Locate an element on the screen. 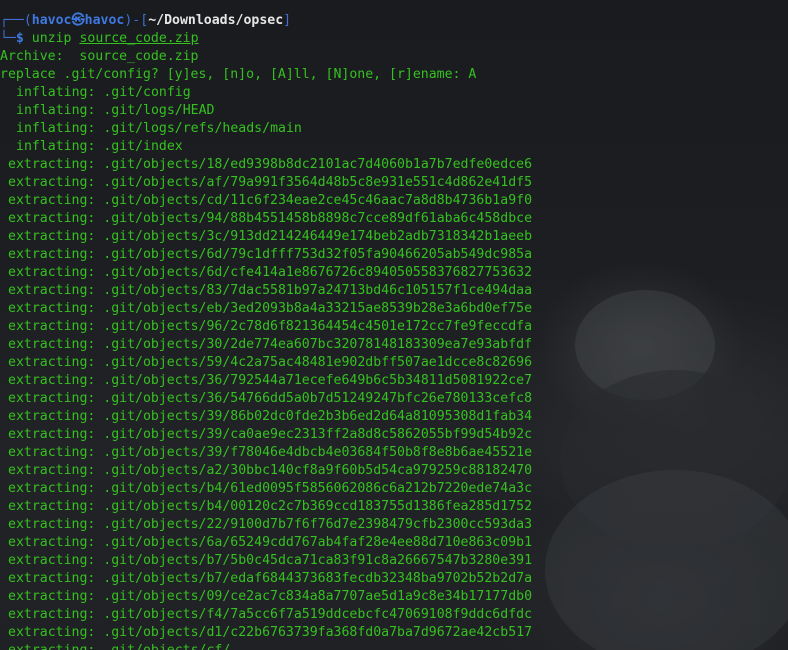  archive-line: Archive: source_code.zip is located at coordinates (99, 56).